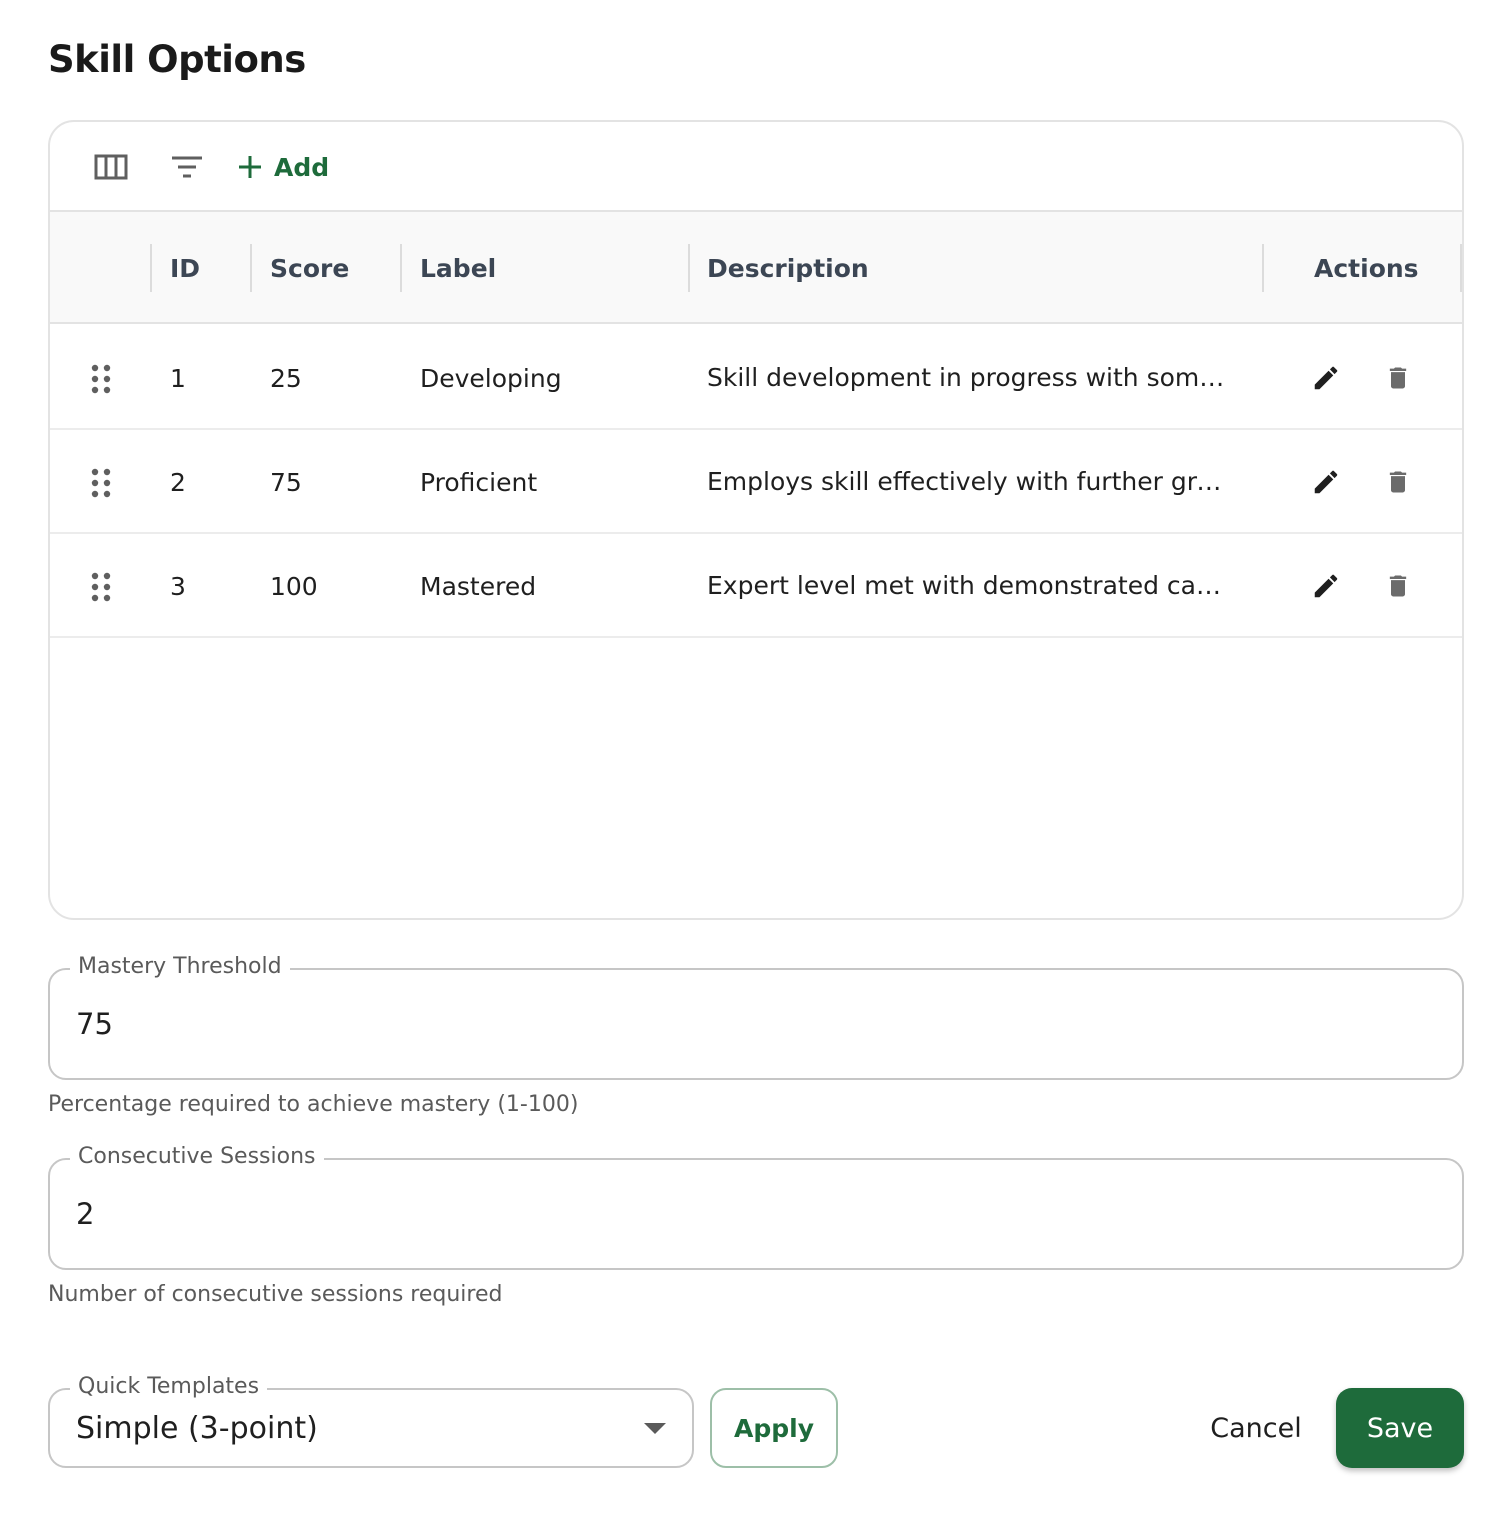 The image size is (1512, 1516). What do you see at coordinates (774, 1428) in the screenshot?
I see `apply-button: Apply` at bounding box center [774, 1428].